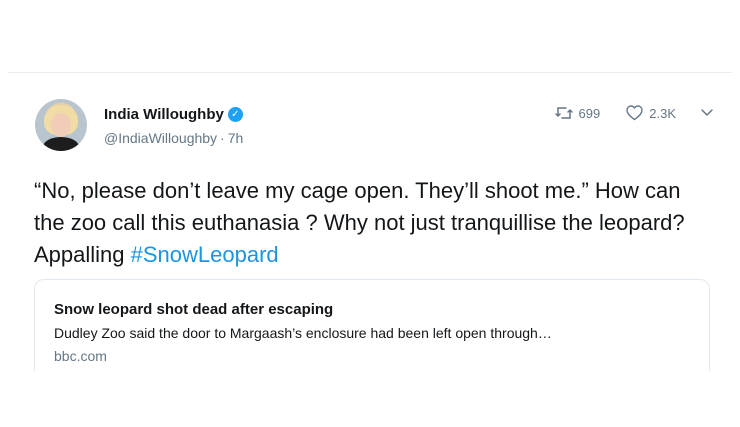 The height and width of the screenshot is (427, 740). I want to click on like-count: 2.3K, so click(662, 113).